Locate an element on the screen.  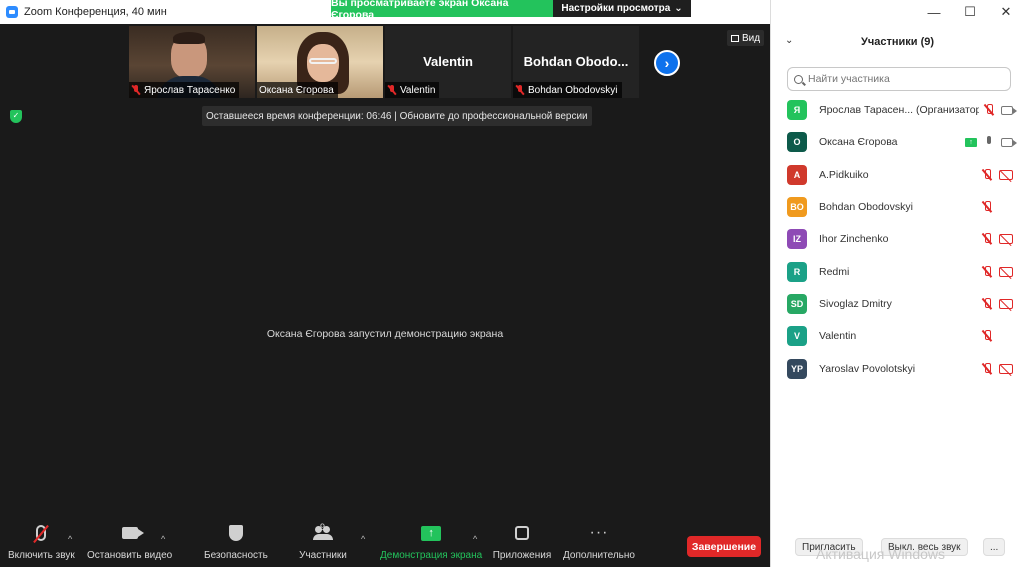
tile-name-label: Bohdan Obodovskyi is located at coordinates (567, 90).